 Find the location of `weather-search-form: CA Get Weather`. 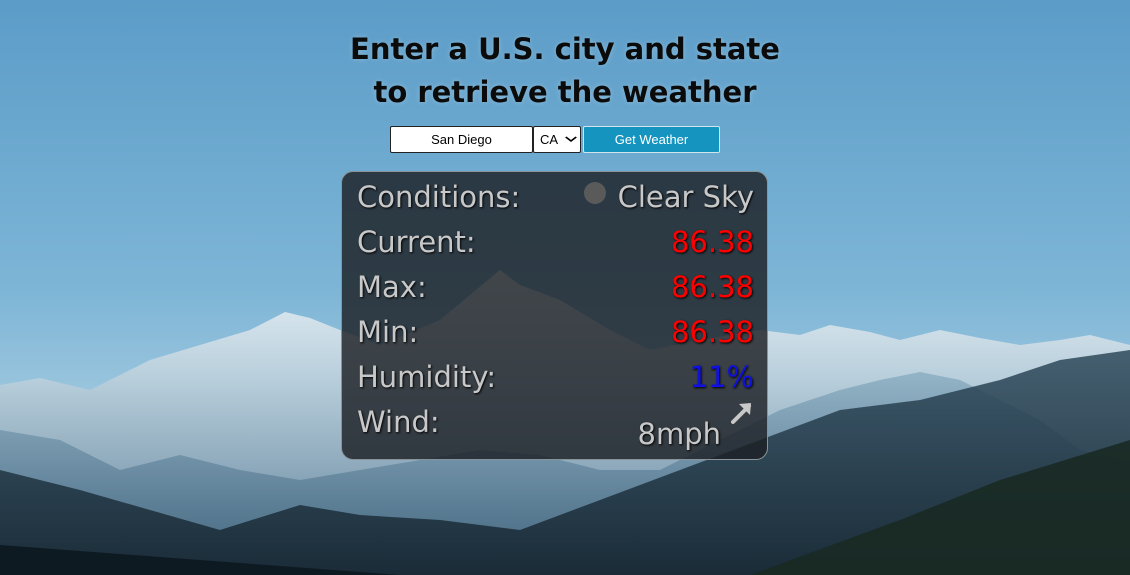

weather-search-form: CA Get Weather is located at coordinates (555, 139).